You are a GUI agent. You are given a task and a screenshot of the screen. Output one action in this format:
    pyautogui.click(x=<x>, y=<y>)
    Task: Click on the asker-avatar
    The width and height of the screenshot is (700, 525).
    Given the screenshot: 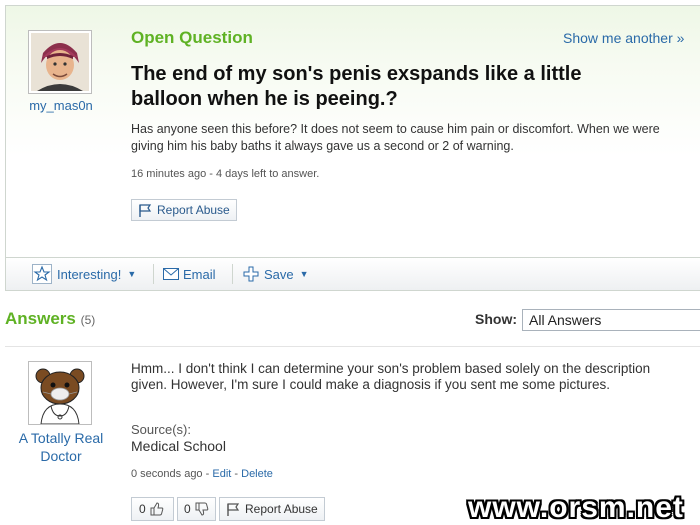 What is the action you would take?
    pyautogui.click(x=60, y=62)
    